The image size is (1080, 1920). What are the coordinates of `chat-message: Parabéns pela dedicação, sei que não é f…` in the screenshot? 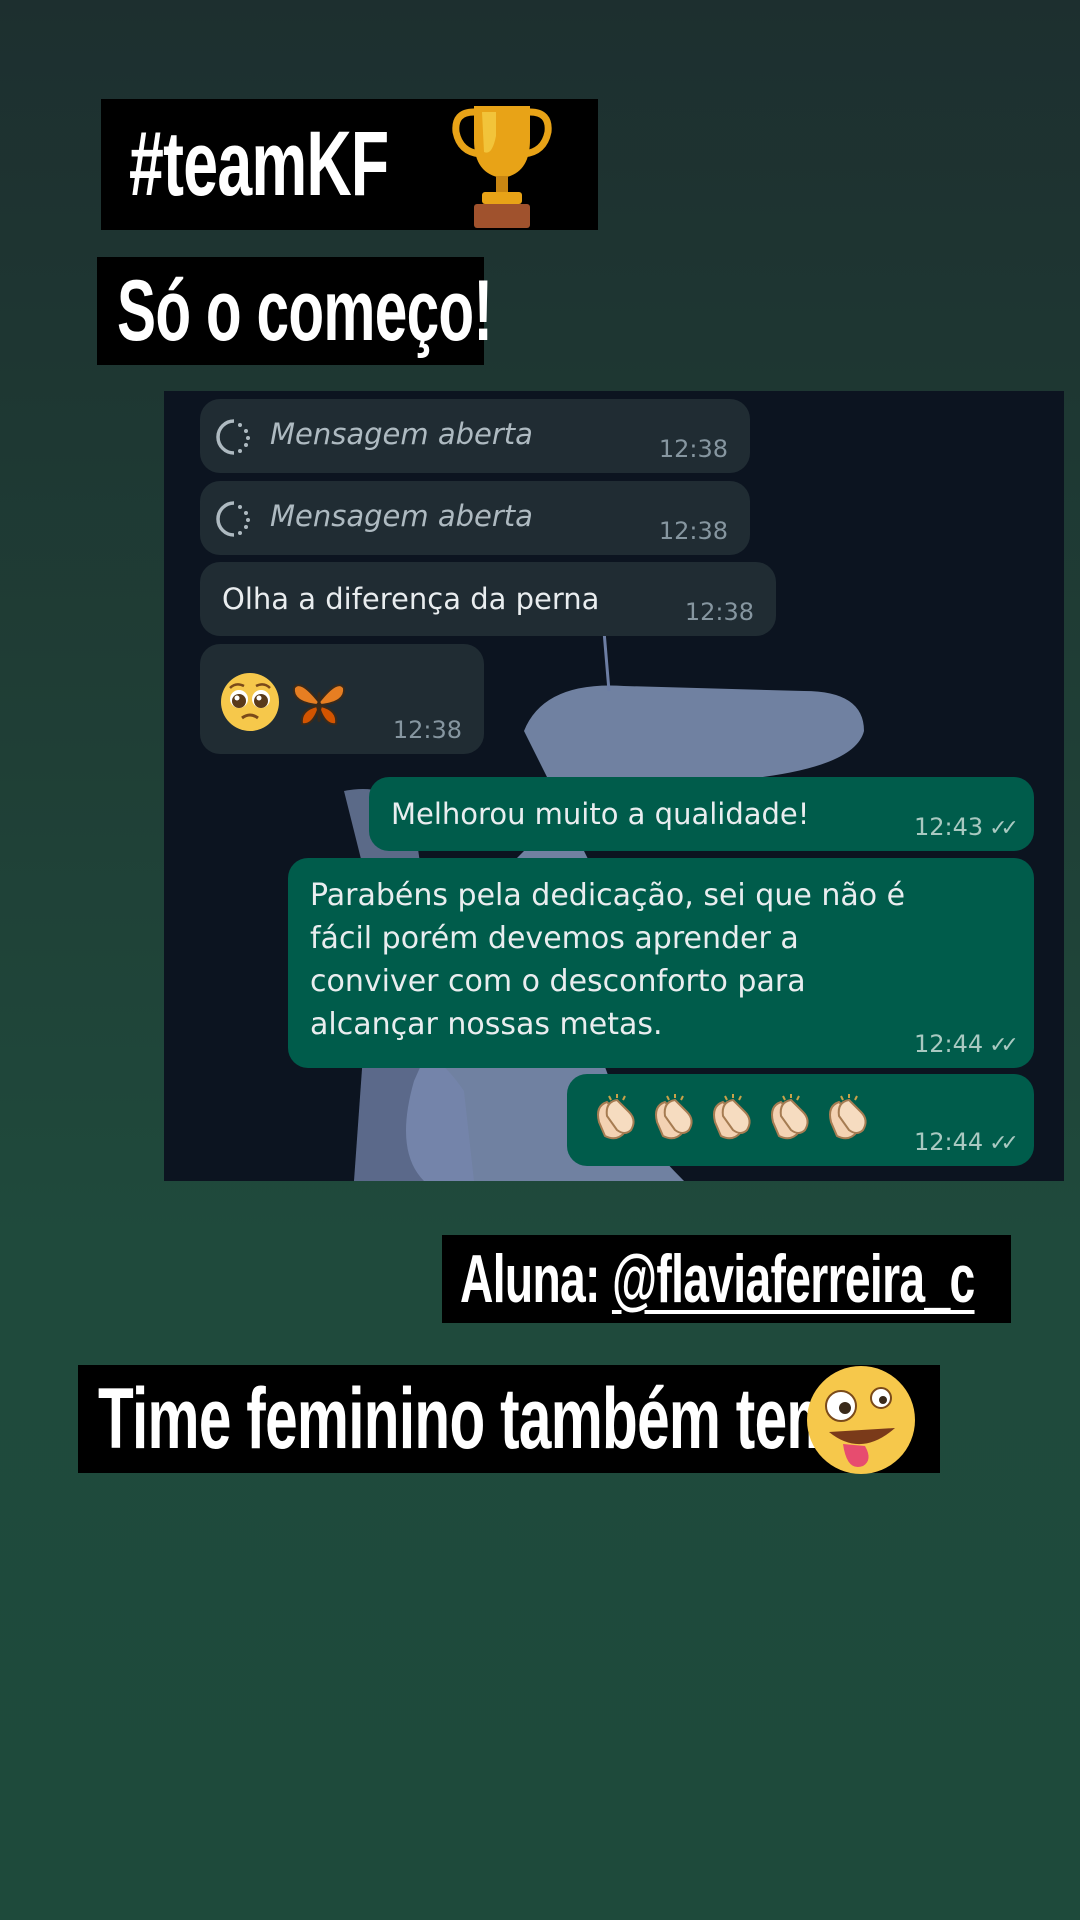 It's located at (661, 963).